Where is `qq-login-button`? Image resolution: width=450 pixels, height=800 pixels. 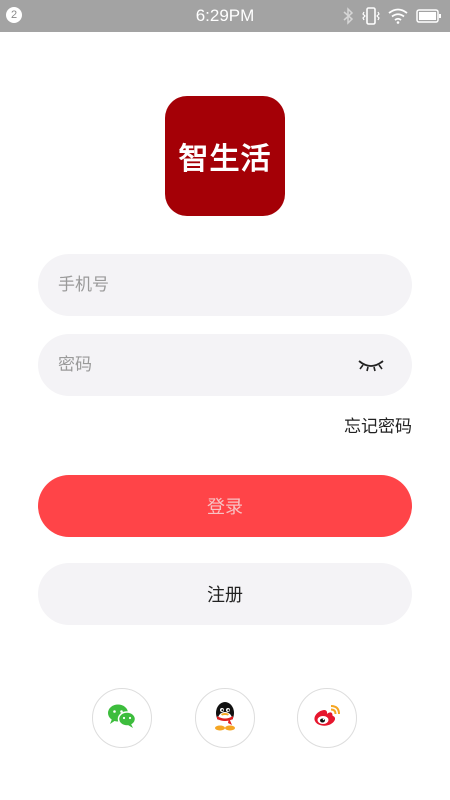
qq-login-button is located at coordinates (225, 718).